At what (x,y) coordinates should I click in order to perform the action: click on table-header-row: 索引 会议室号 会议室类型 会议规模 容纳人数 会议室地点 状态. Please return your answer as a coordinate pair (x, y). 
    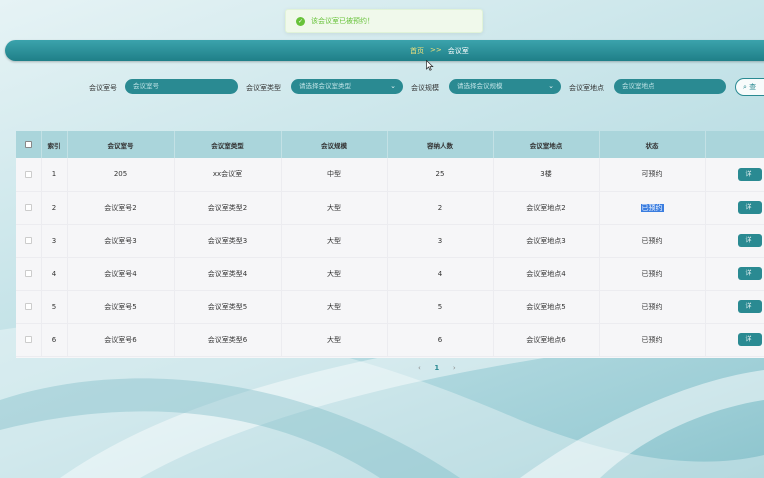
    Looking at the image, I should click on (390, 144).